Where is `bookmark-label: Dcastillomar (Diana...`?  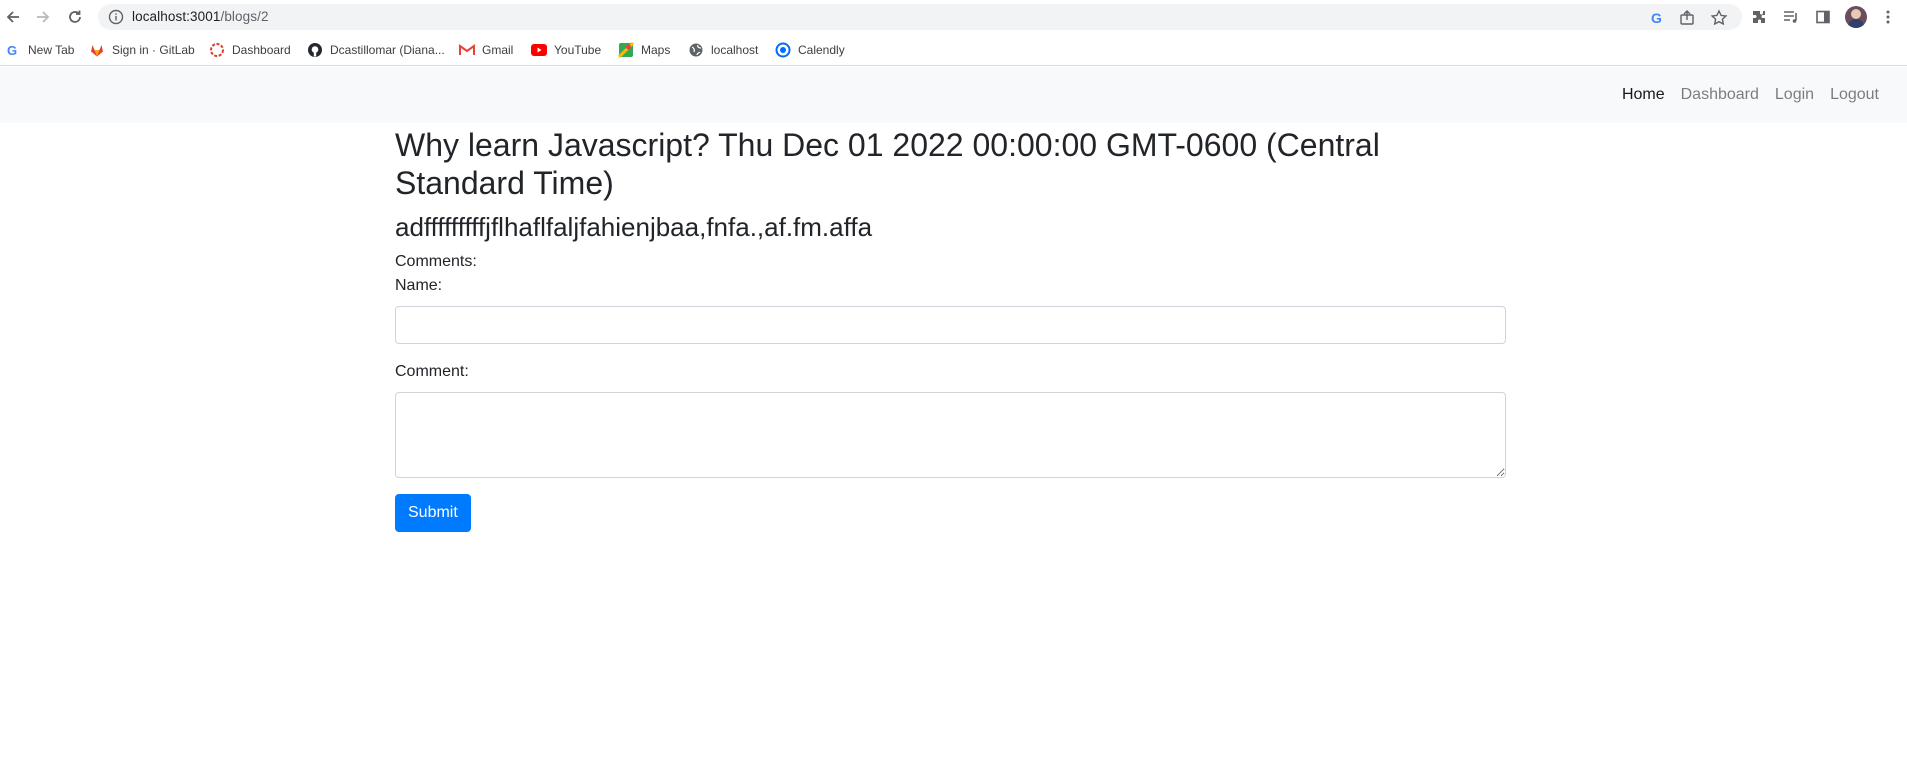 bookmark-label: Dcastillomar (Diana... is located at coordinates (387, 50).